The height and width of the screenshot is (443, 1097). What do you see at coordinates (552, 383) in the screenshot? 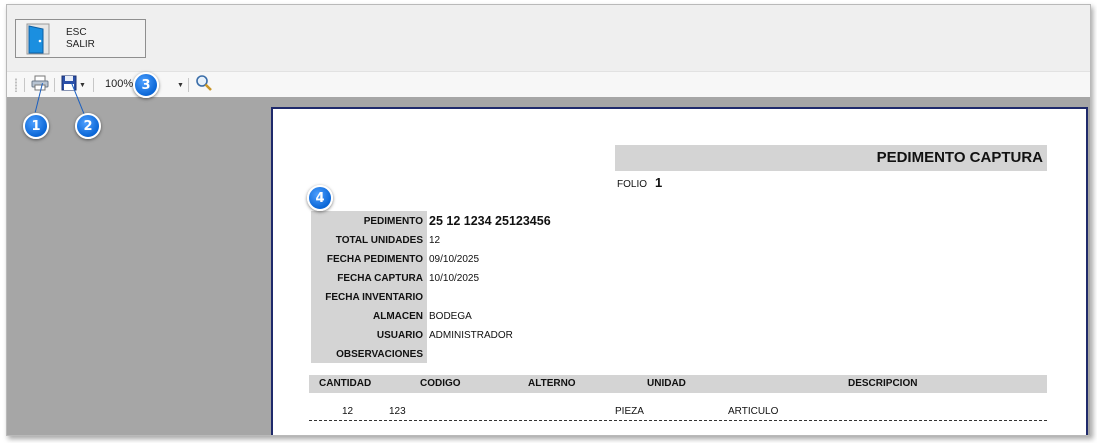
I see `column-header-alterno: ALTERNO` at bounding box center [552, 383].